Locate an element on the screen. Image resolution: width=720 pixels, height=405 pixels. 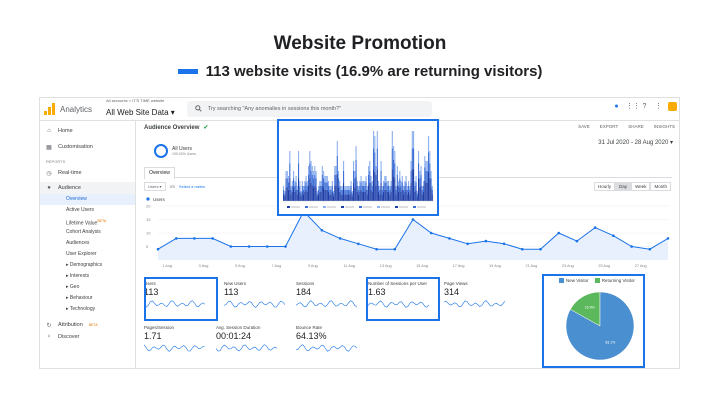
highlight-users is located at coordinates (181, 299).